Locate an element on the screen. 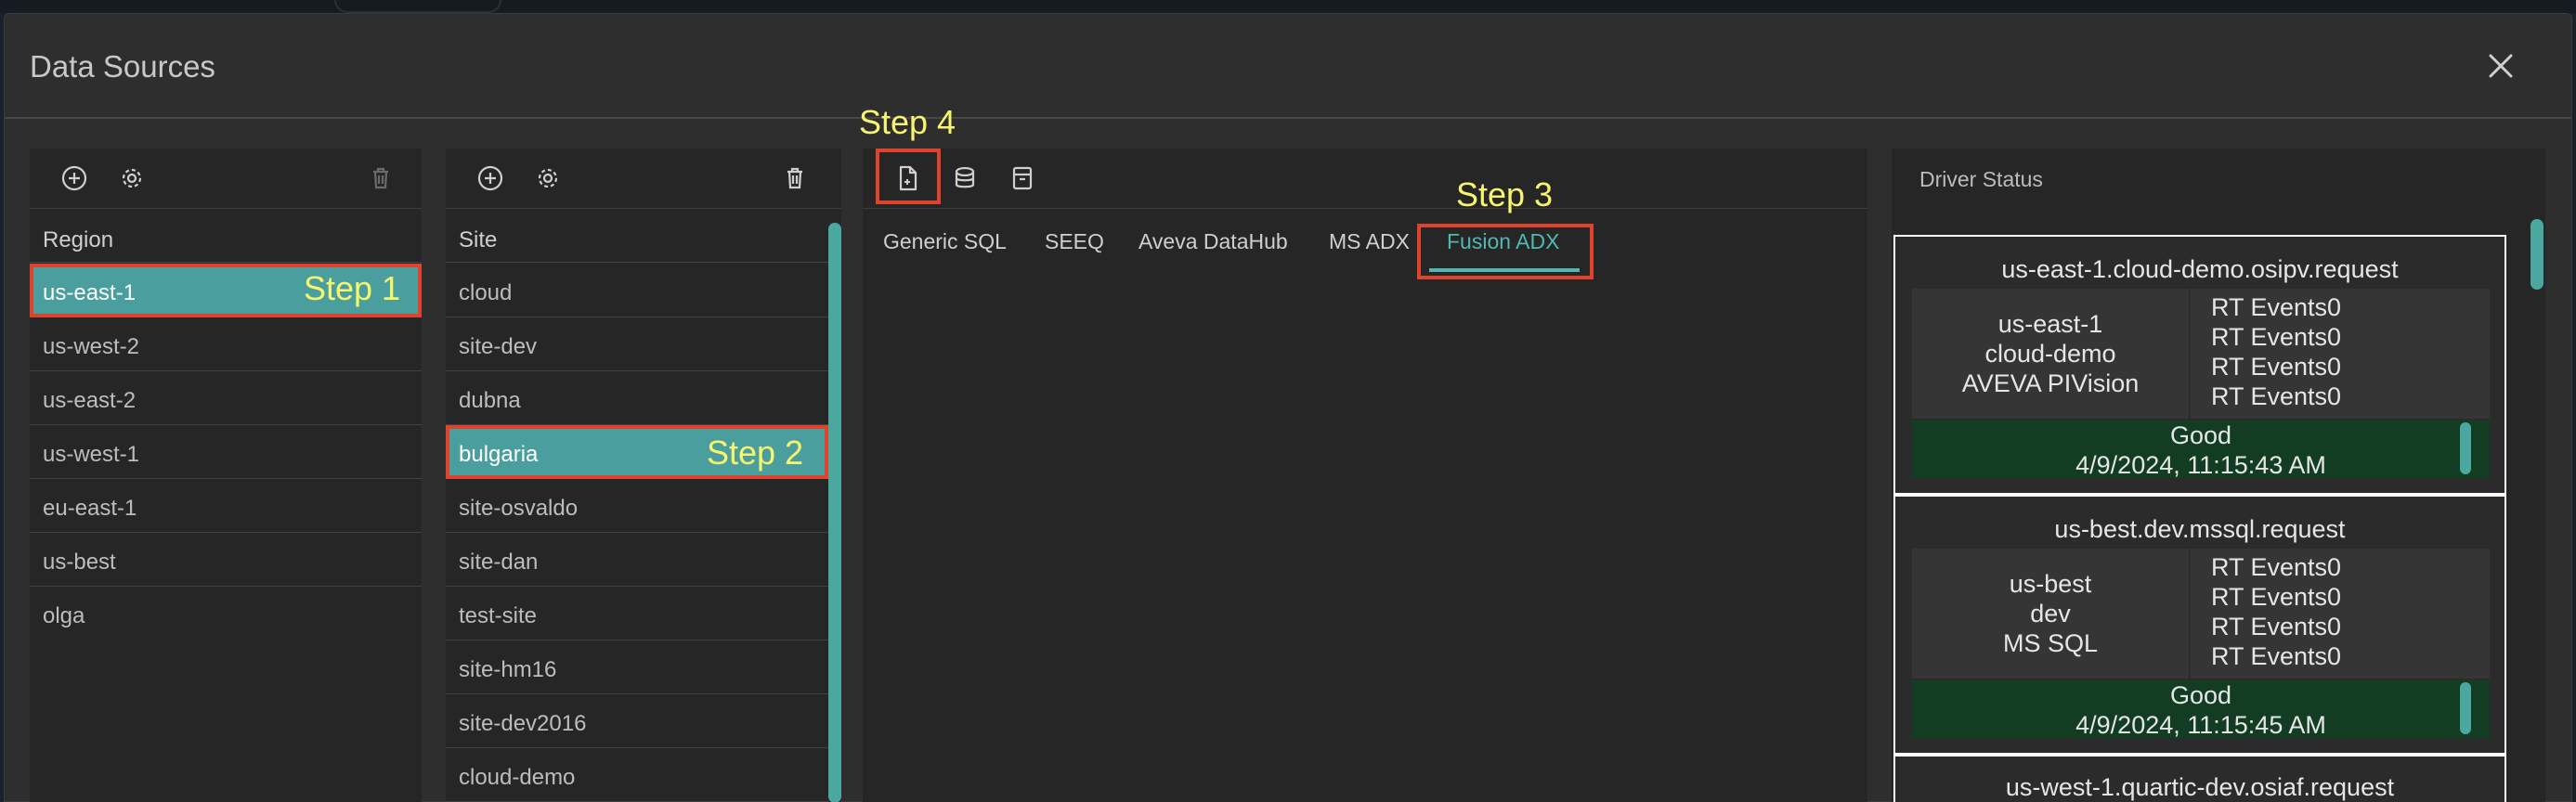  site-scrollbar is located at coordinates (835, 512).